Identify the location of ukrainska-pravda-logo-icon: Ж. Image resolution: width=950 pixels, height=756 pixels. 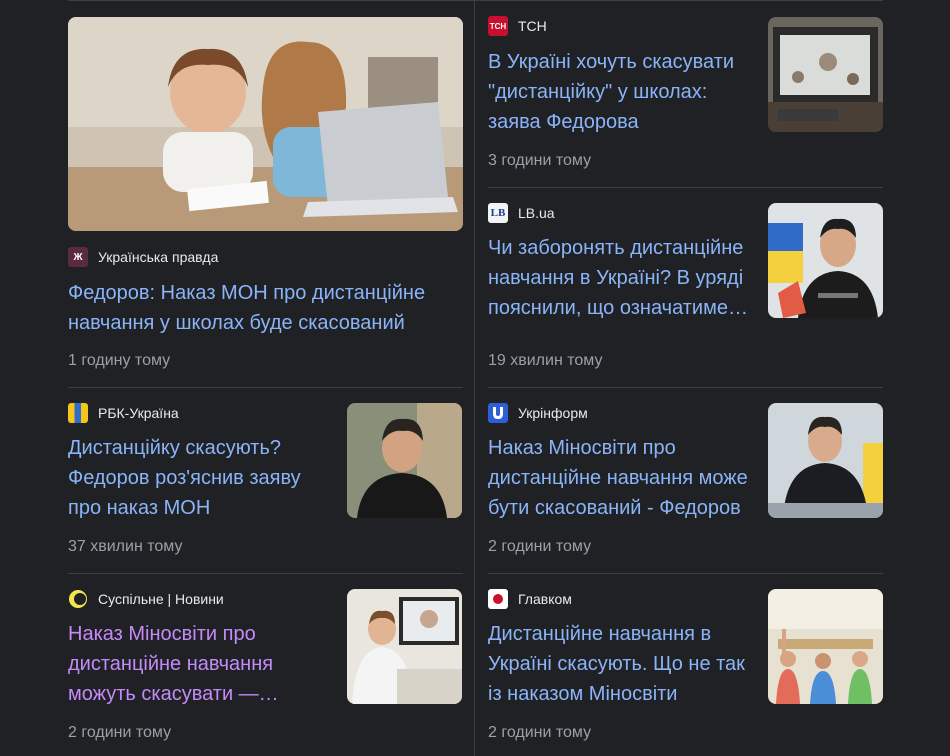
(78, 257).